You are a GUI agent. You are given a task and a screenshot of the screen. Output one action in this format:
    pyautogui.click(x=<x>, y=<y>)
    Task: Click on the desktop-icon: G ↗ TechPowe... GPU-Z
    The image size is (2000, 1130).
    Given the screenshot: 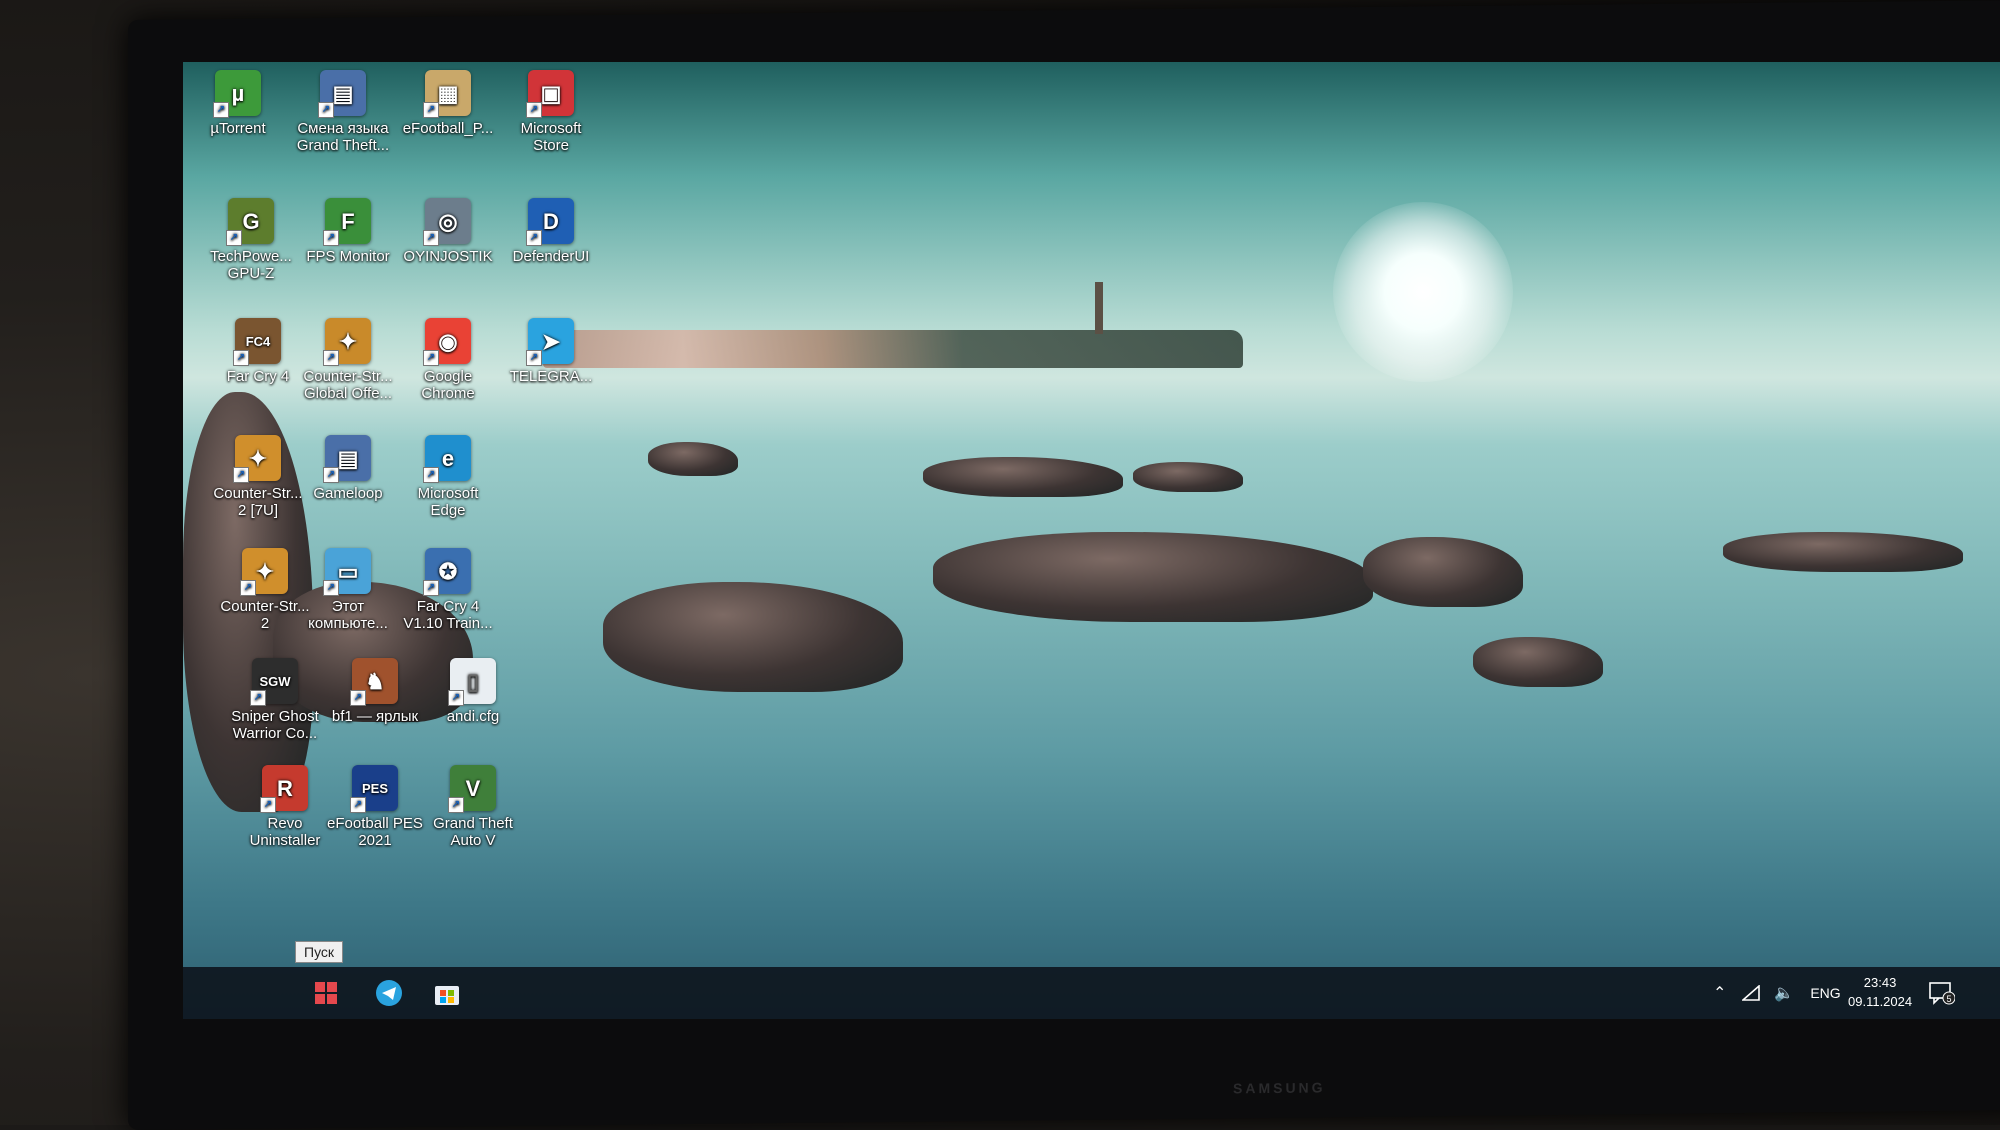 What is the action you would take?
    pyautogui.click(x=251, y=253)
    